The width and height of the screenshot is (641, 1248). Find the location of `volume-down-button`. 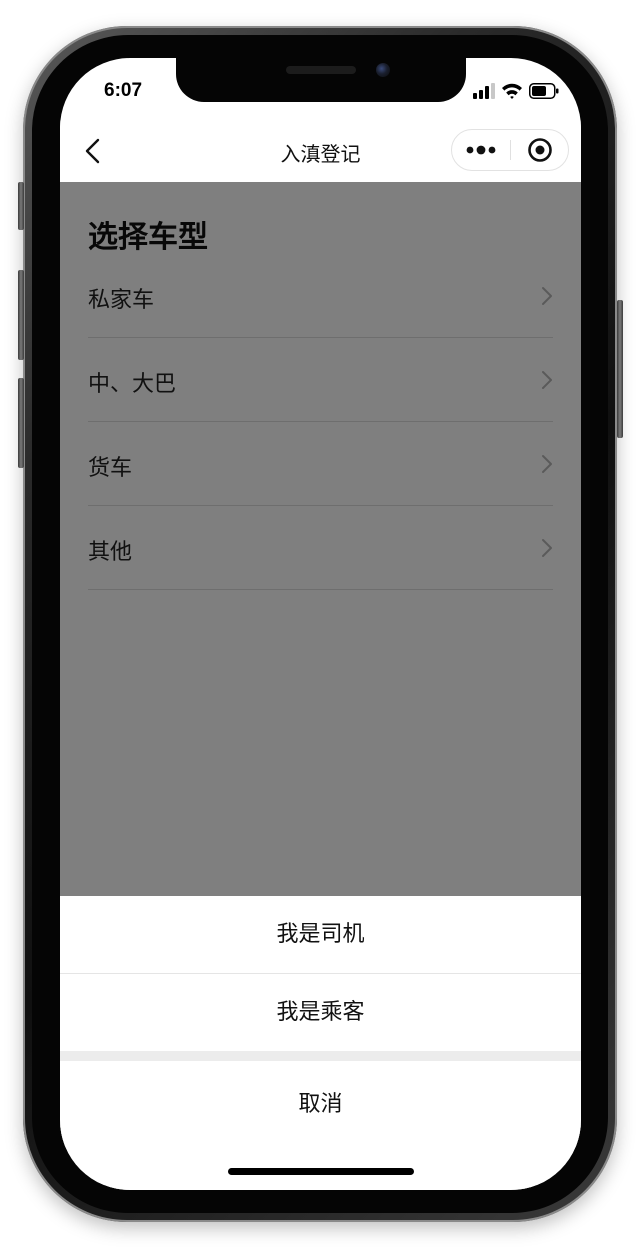

volume-down-button is located at coordinates (21, 423).